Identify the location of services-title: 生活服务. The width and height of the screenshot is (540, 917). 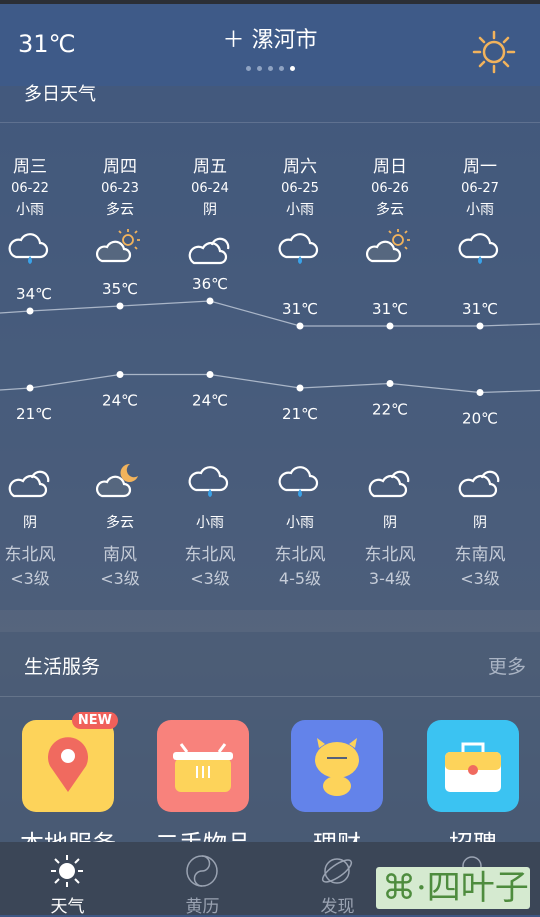
(62, 667).